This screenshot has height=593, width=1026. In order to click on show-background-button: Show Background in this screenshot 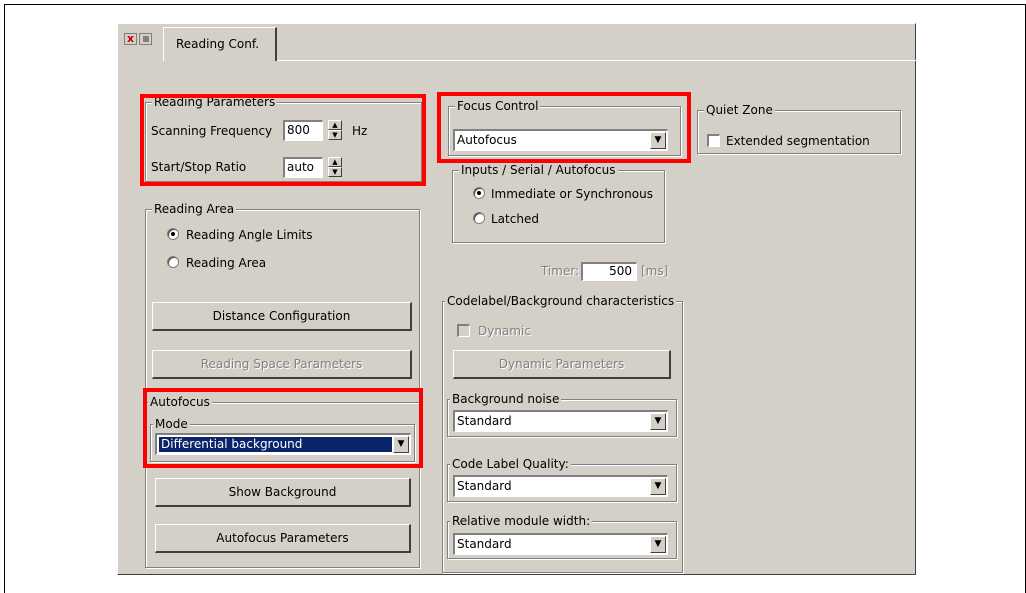, I will do `click(283, 492)`.